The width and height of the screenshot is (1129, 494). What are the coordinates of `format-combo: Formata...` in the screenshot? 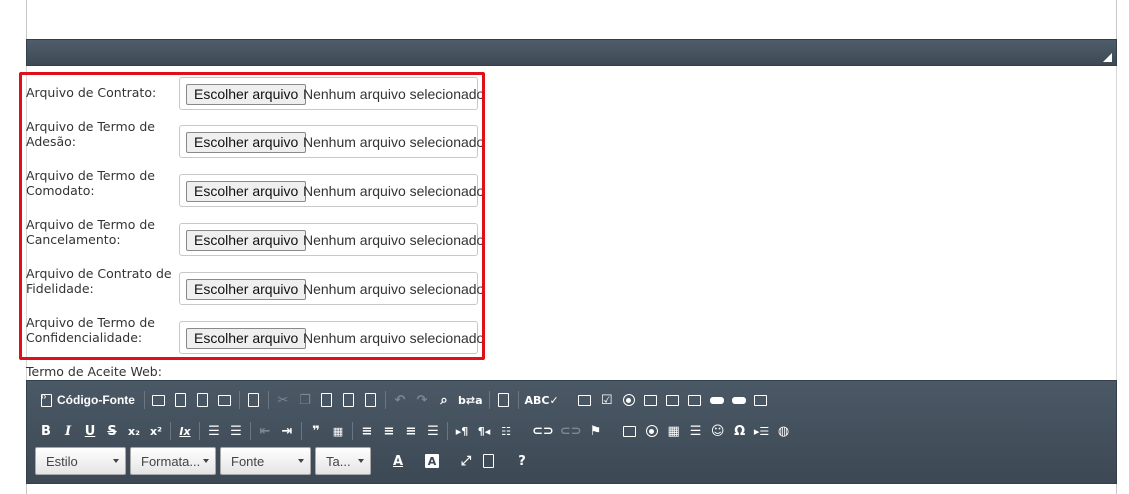 It's located at (173, 461).